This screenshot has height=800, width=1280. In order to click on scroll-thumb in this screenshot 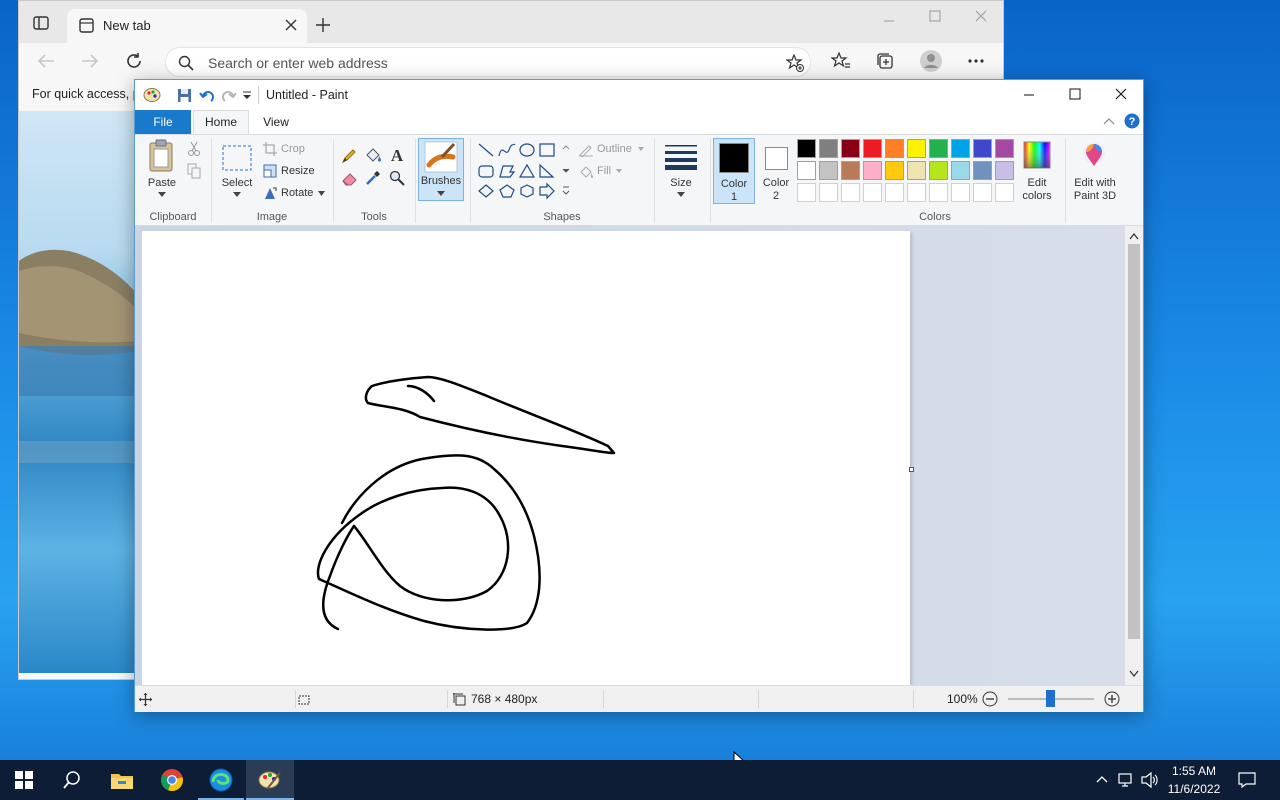, I will do `click(1134, 441)`.